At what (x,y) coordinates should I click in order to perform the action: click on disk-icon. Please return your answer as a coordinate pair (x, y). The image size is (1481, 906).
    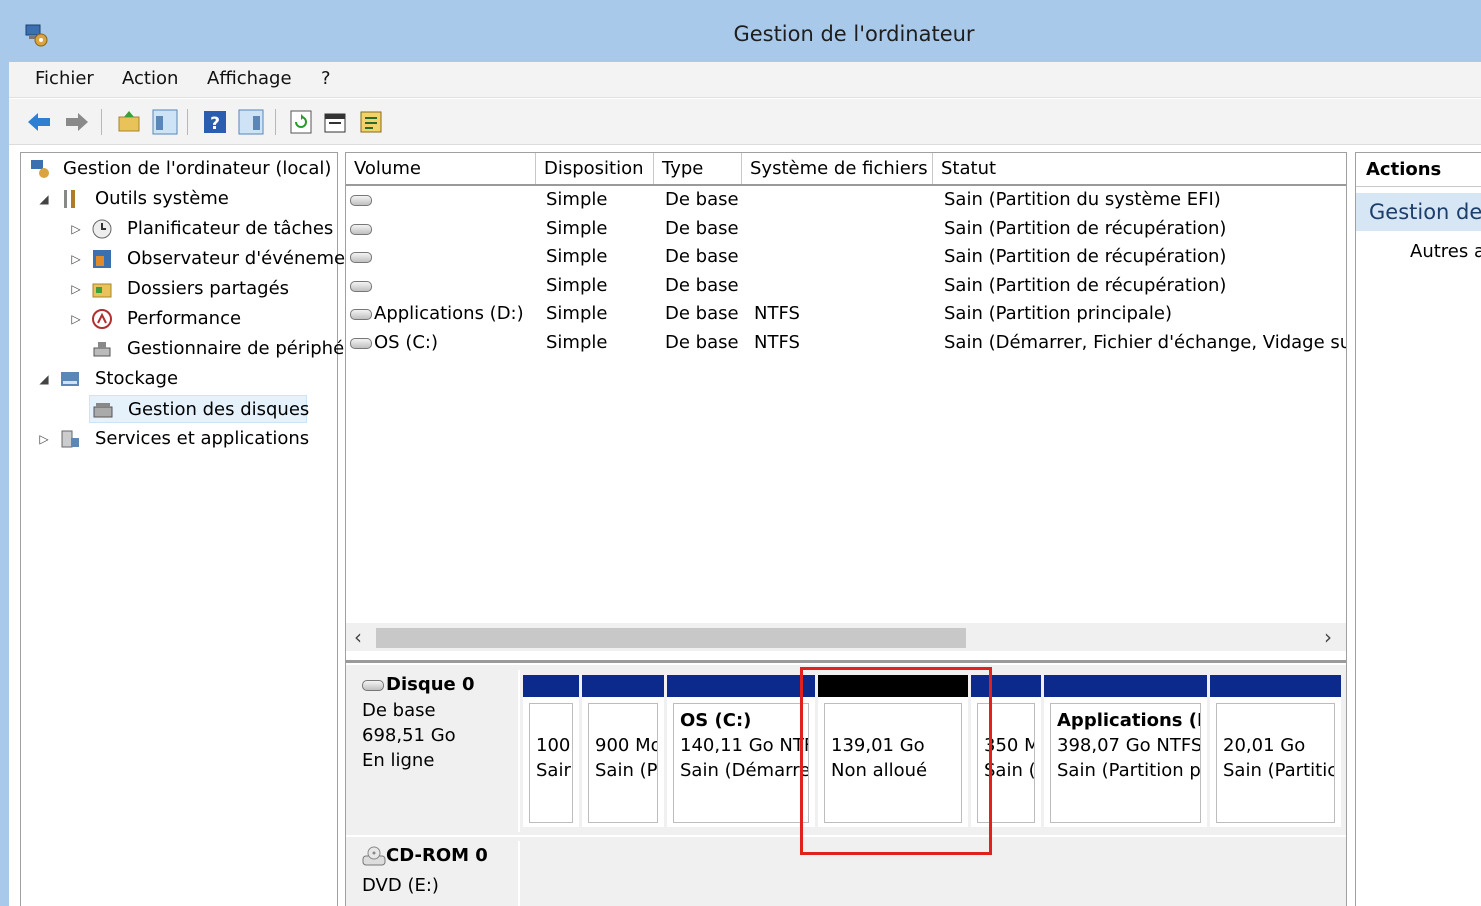
    Looking at the image, I should click on (373, 685).